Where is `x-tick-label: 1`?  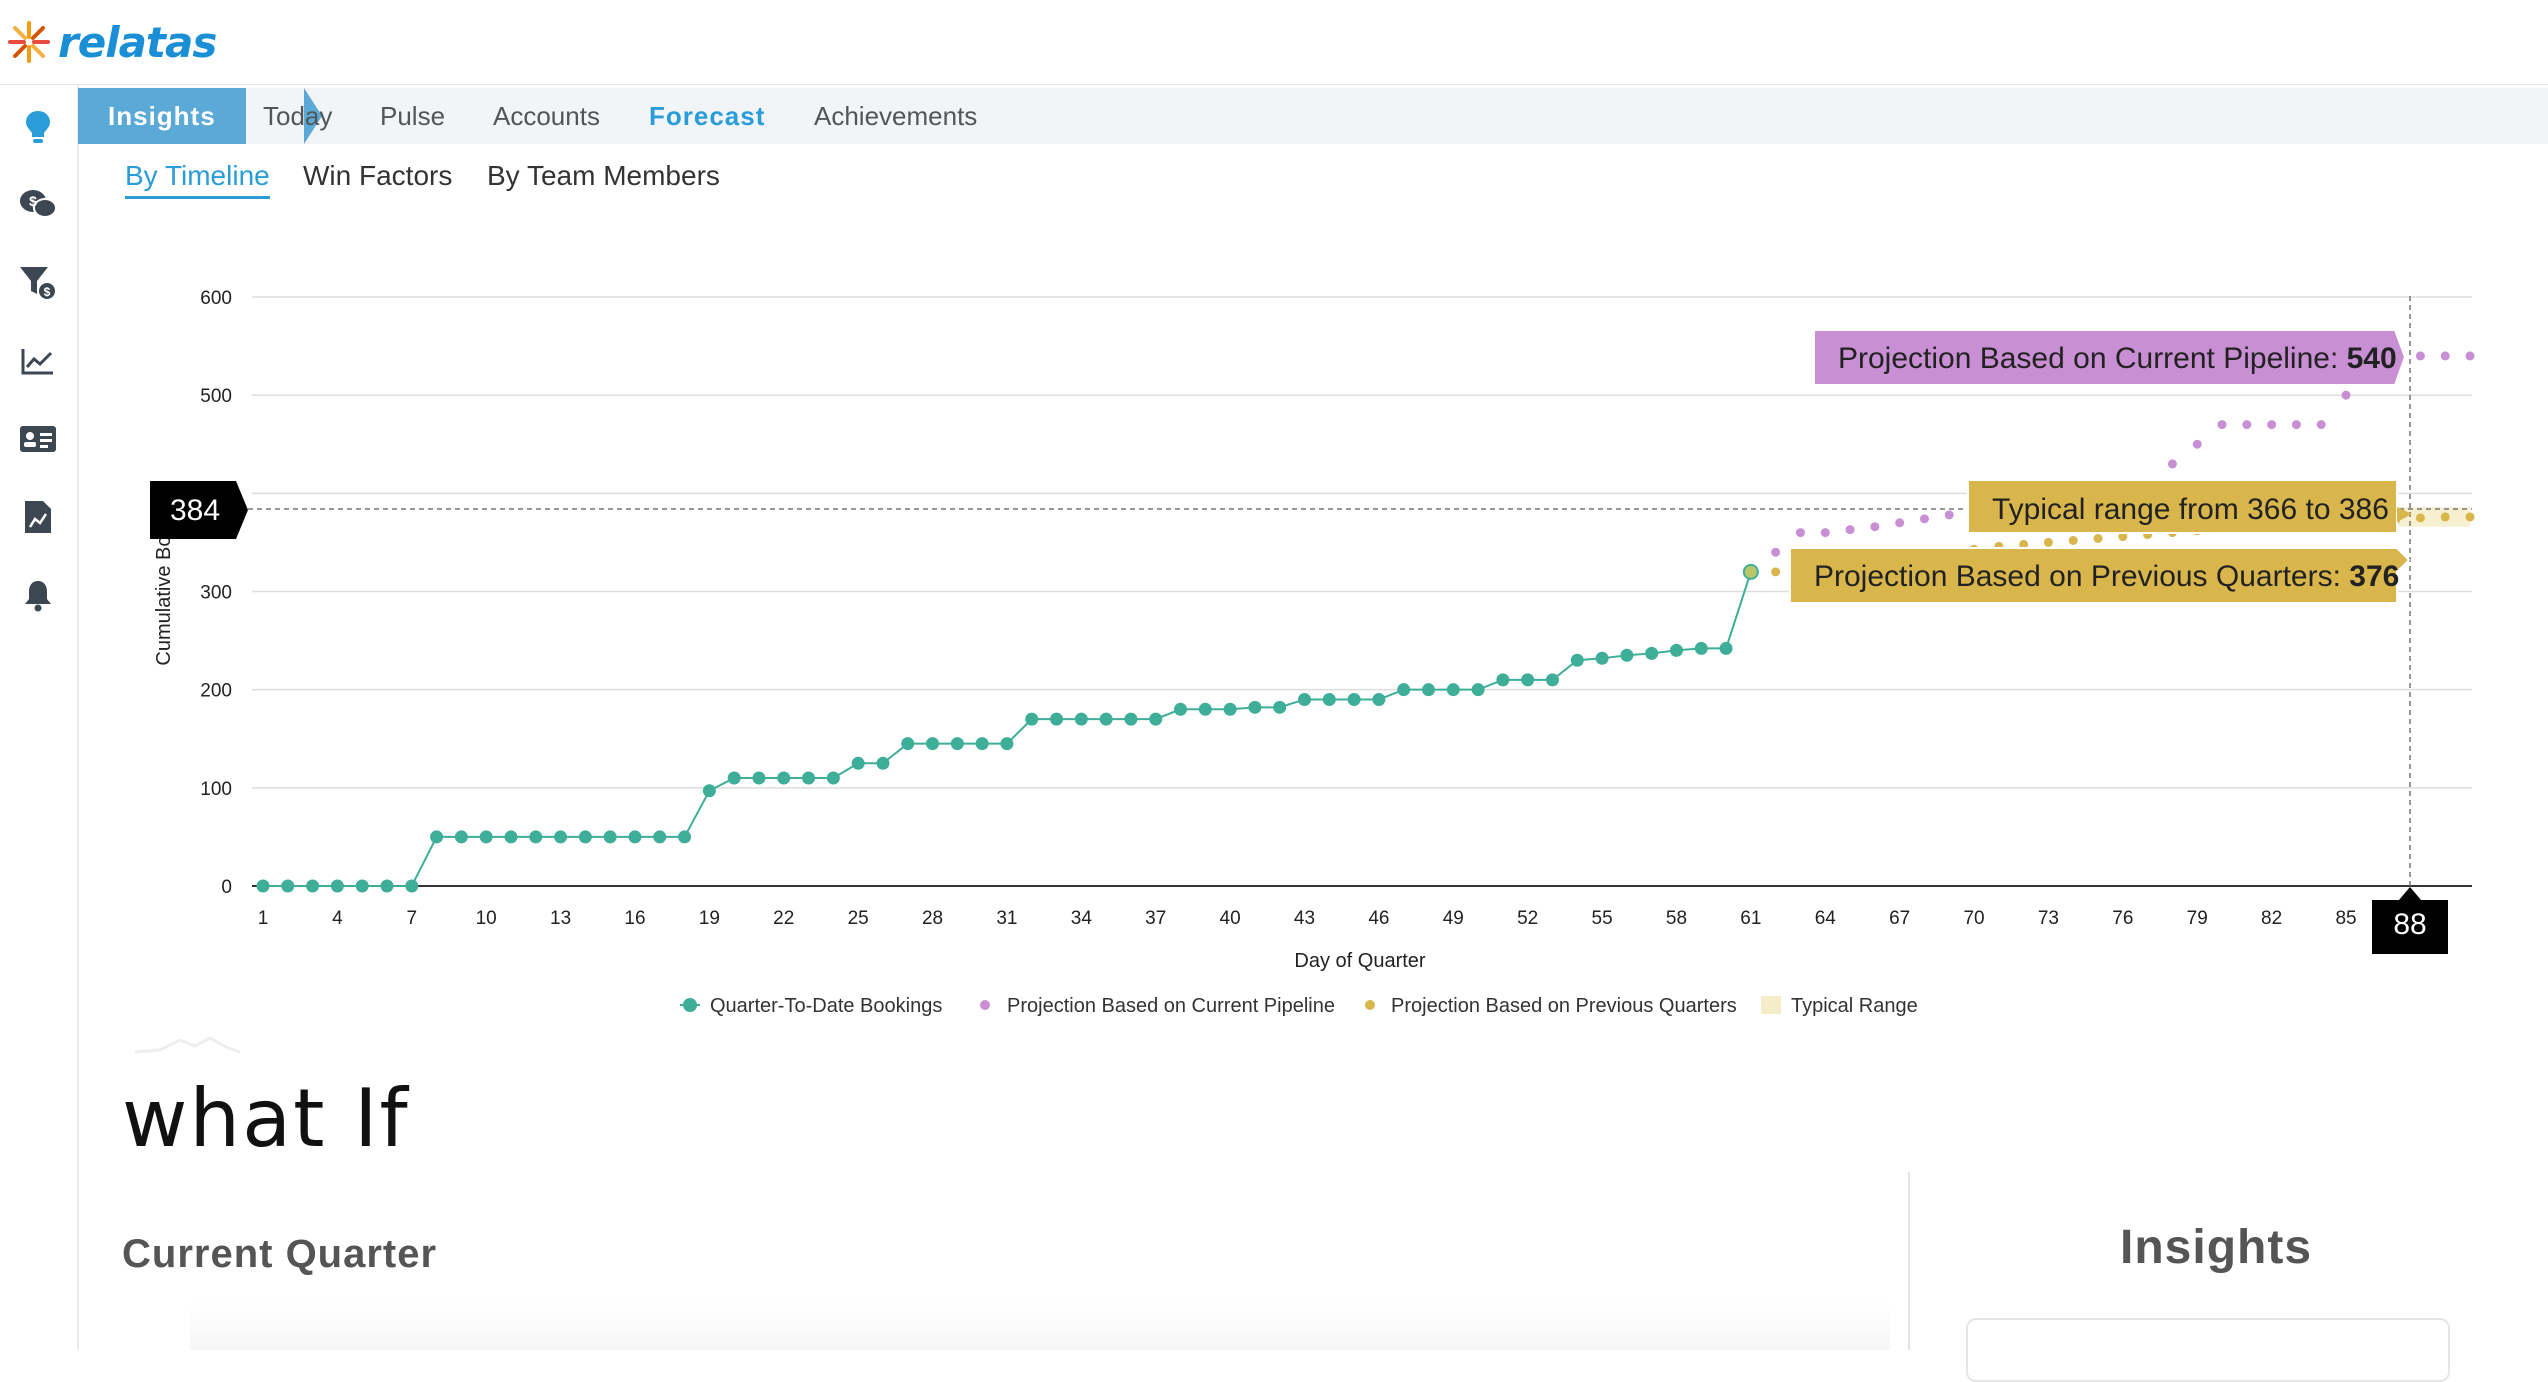 x-tick-label: 1 is located at coordinates (263, 918).